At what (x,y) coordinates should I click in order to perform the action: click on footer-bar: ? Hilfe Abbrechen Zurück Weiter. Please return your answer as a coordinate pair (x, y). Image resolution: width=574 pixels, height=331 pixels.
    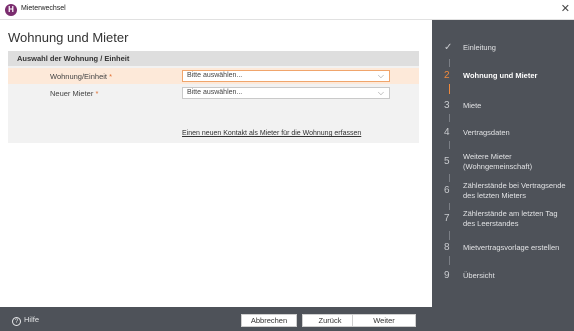
    Looking at the image, I should click on (287, 319).